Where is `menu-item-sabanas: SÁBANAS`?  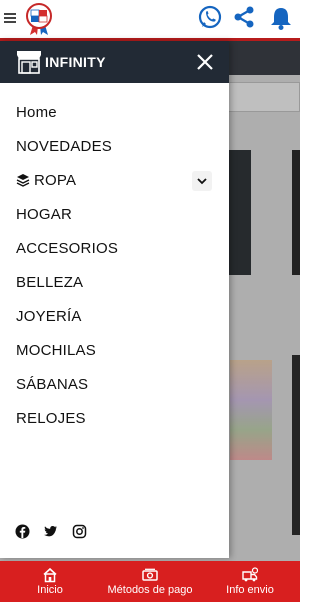 menu-item-sabanas: SÁBANAS is located at coordinates (114, 385).